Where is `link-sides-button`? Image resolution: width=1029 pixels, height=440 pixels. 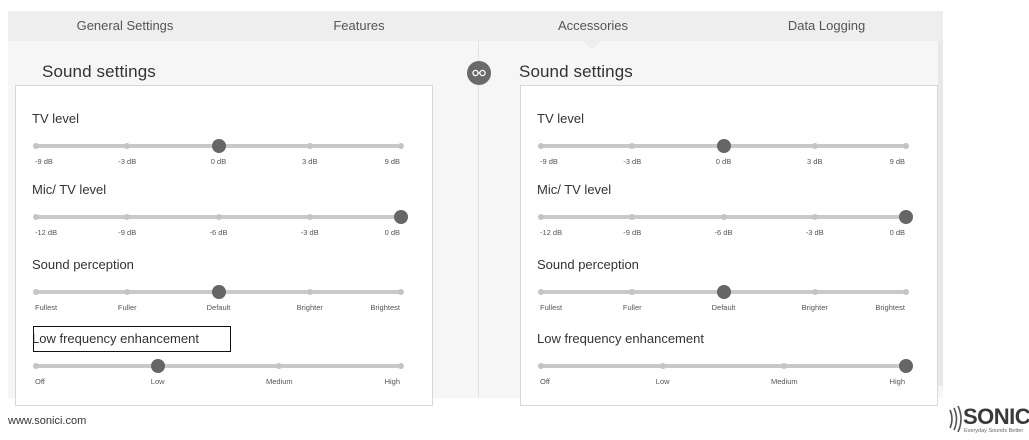 link-sides-button is located at coordinates (479, 73).